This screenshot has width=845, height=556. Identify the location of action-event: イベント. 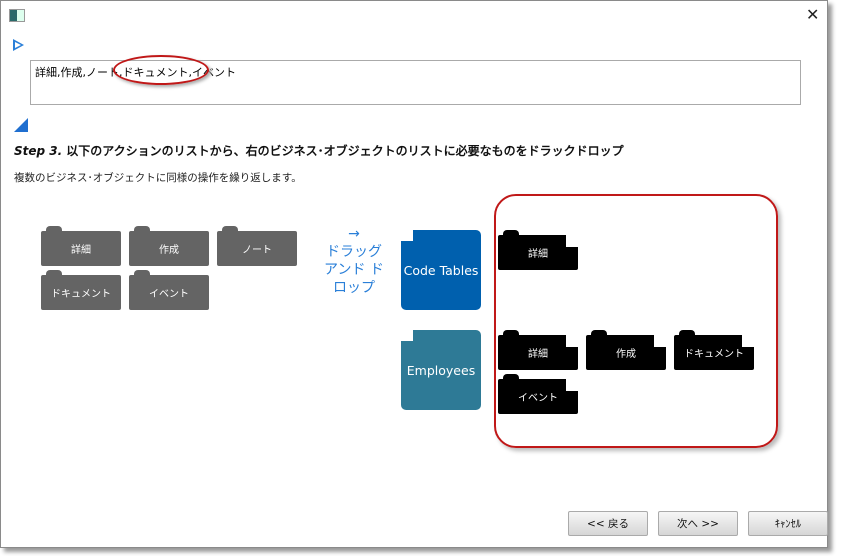
(169, 290).